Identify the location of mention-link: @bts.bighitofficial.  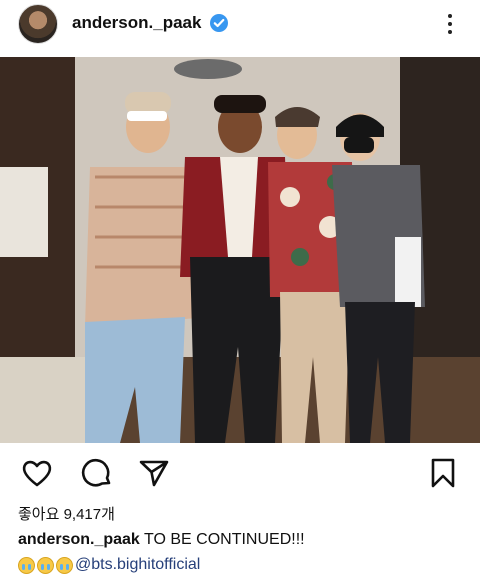
(137, 565).